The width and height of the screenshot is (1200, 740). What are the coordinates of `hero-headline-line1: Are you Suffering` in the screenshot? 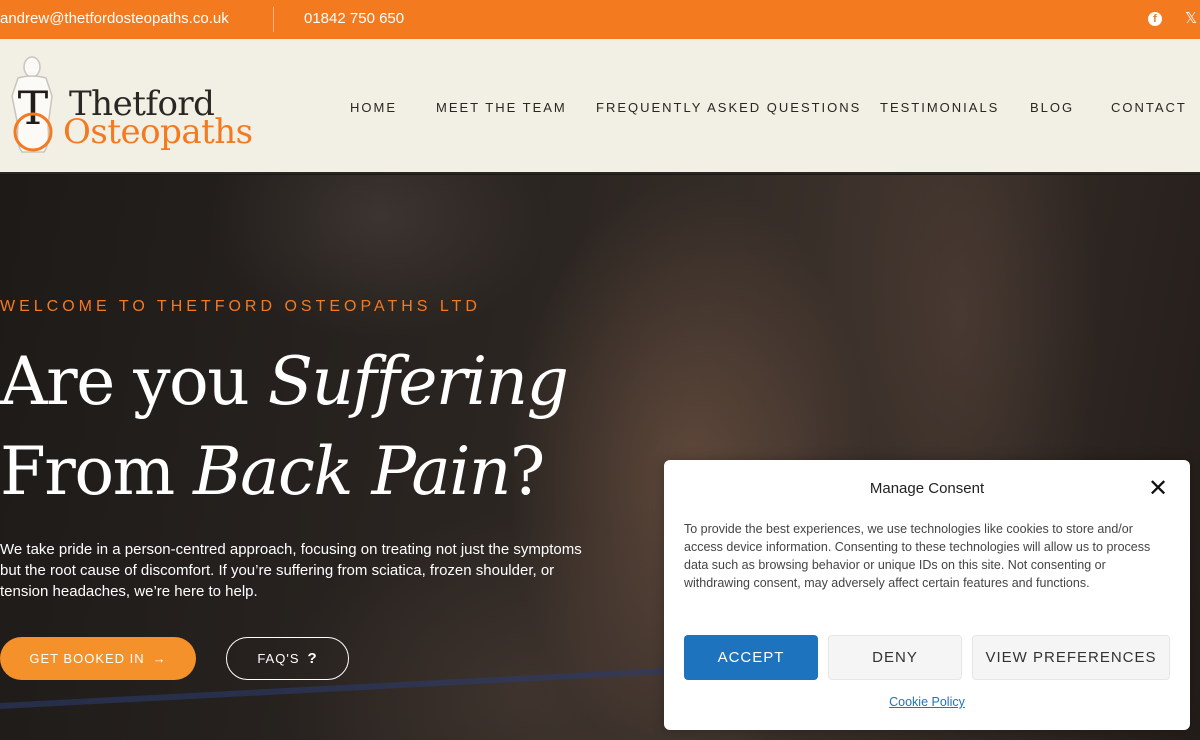 It's located at (284, 381).